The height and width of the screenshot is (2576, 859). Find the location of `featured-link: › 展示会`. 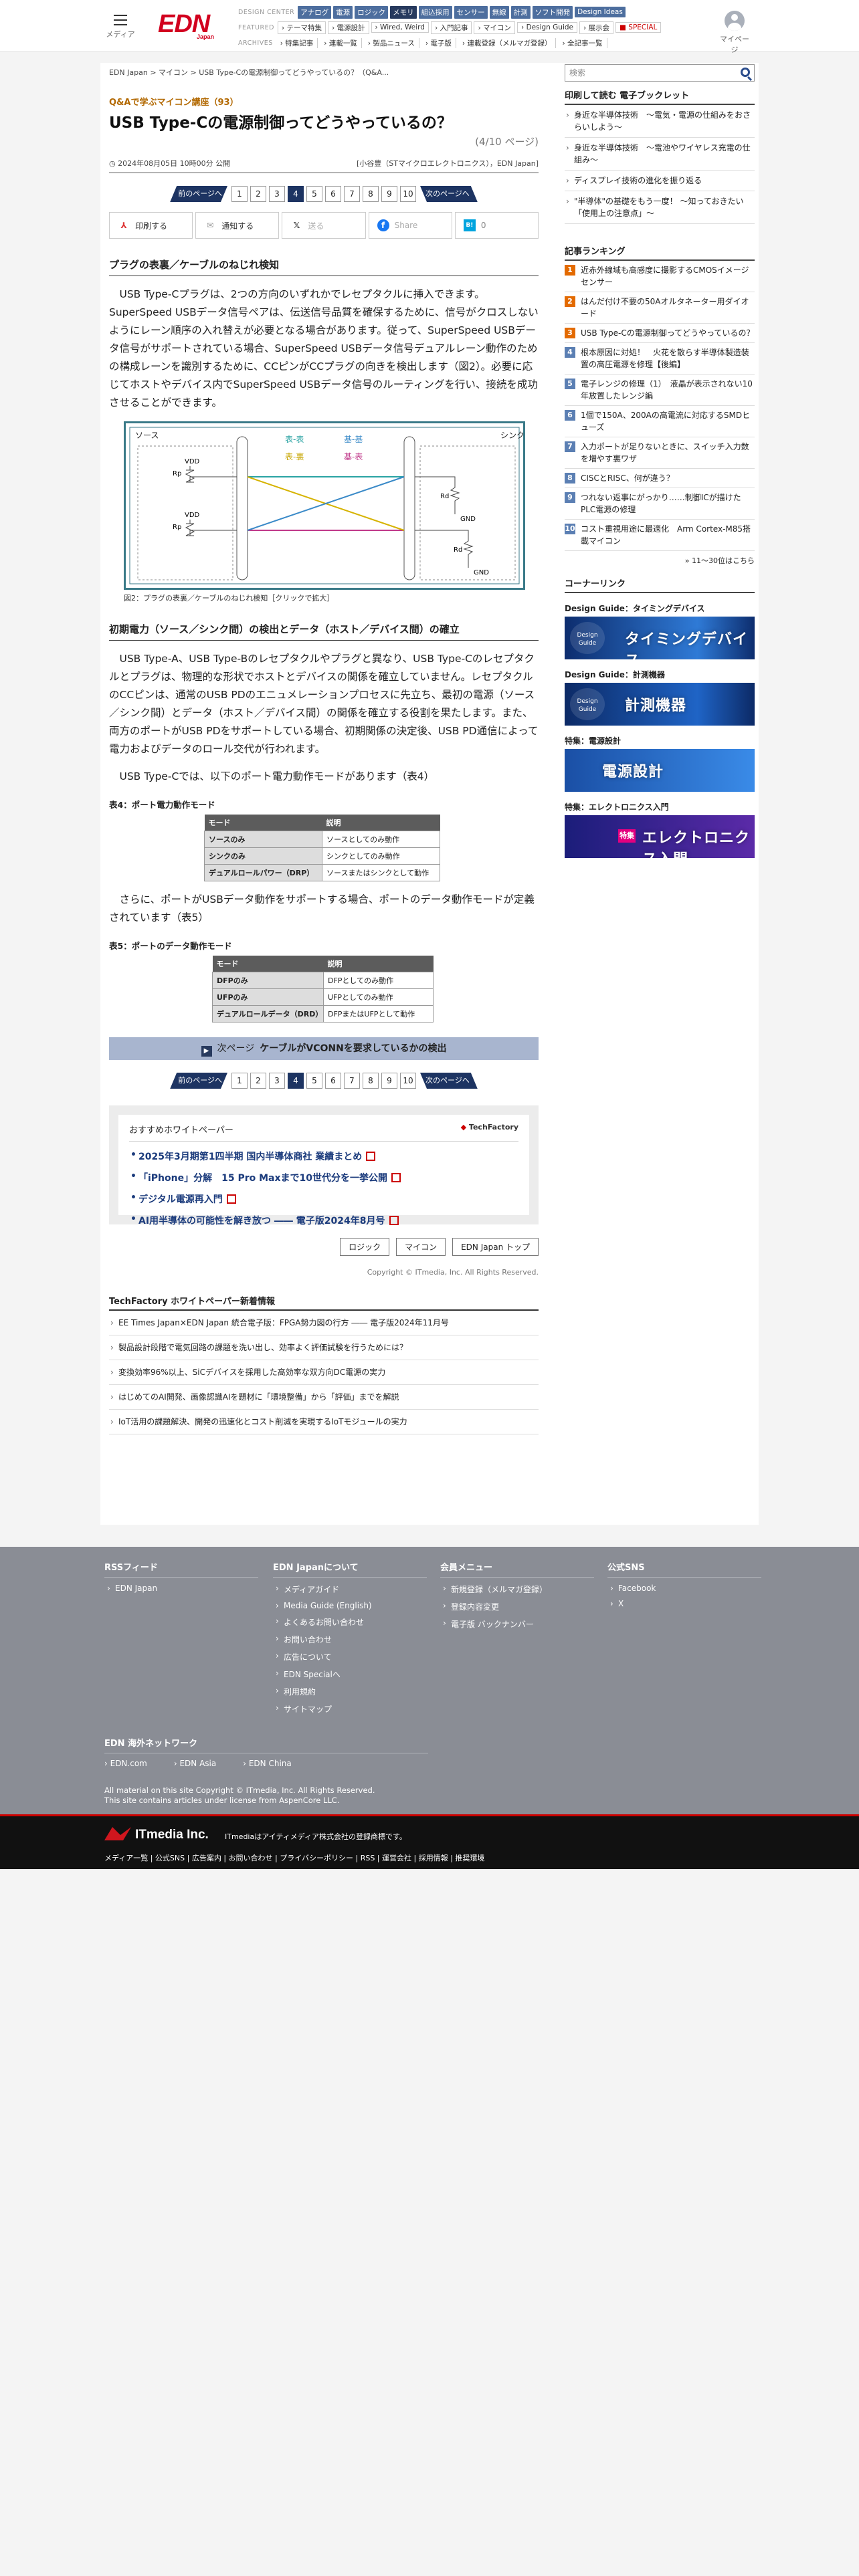

featured-link: › 展示会 is located at coordinates (596, 27).